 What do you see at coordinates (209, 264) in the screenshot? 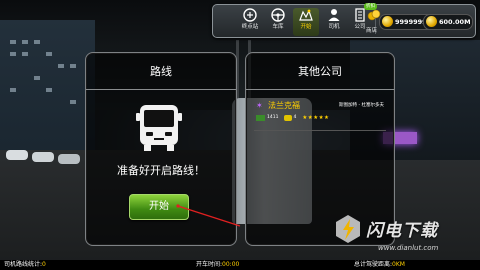
I see `drive-time-label: 开车时间:` at bounding box center [209, 264].